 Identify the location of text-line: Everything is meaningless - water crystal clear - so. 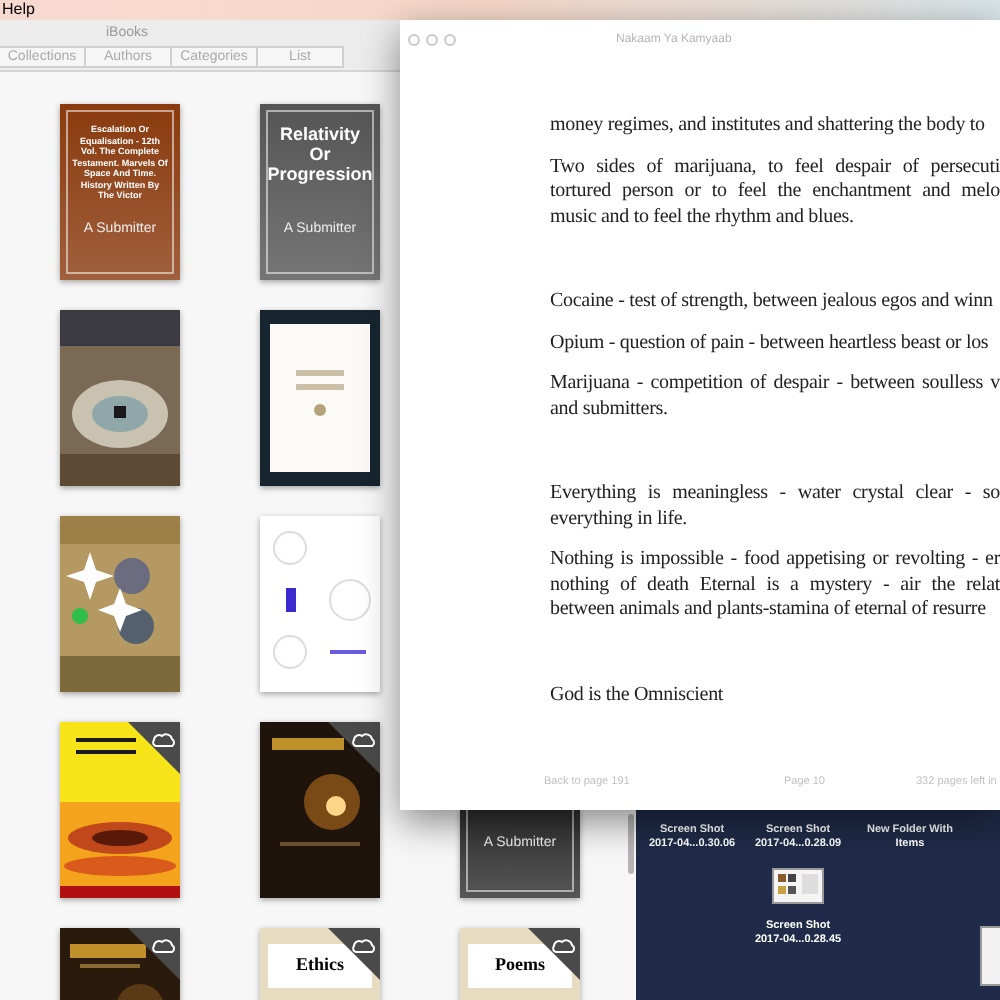
(775, 494).